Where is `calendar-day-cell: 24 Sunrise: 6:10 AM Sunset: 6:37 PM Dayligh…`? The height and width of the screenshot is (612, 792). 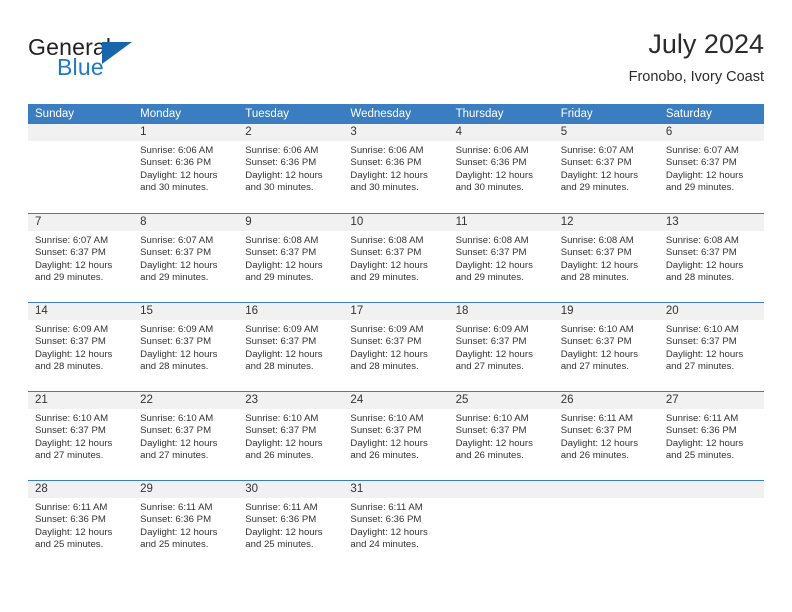 calendar-day-cell: 24 Sunrise: 6:10 AM Sunset: 6:37 PM Dayligh… is located at coordinates (396, 436).